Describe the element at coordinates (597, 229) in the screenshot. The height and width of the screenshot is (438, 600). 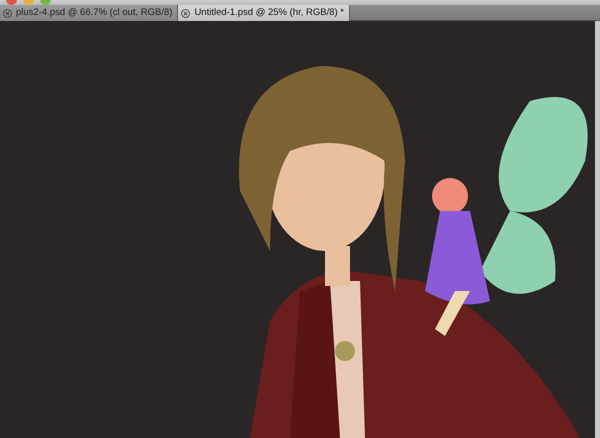
I see `scrollbar` at that location.